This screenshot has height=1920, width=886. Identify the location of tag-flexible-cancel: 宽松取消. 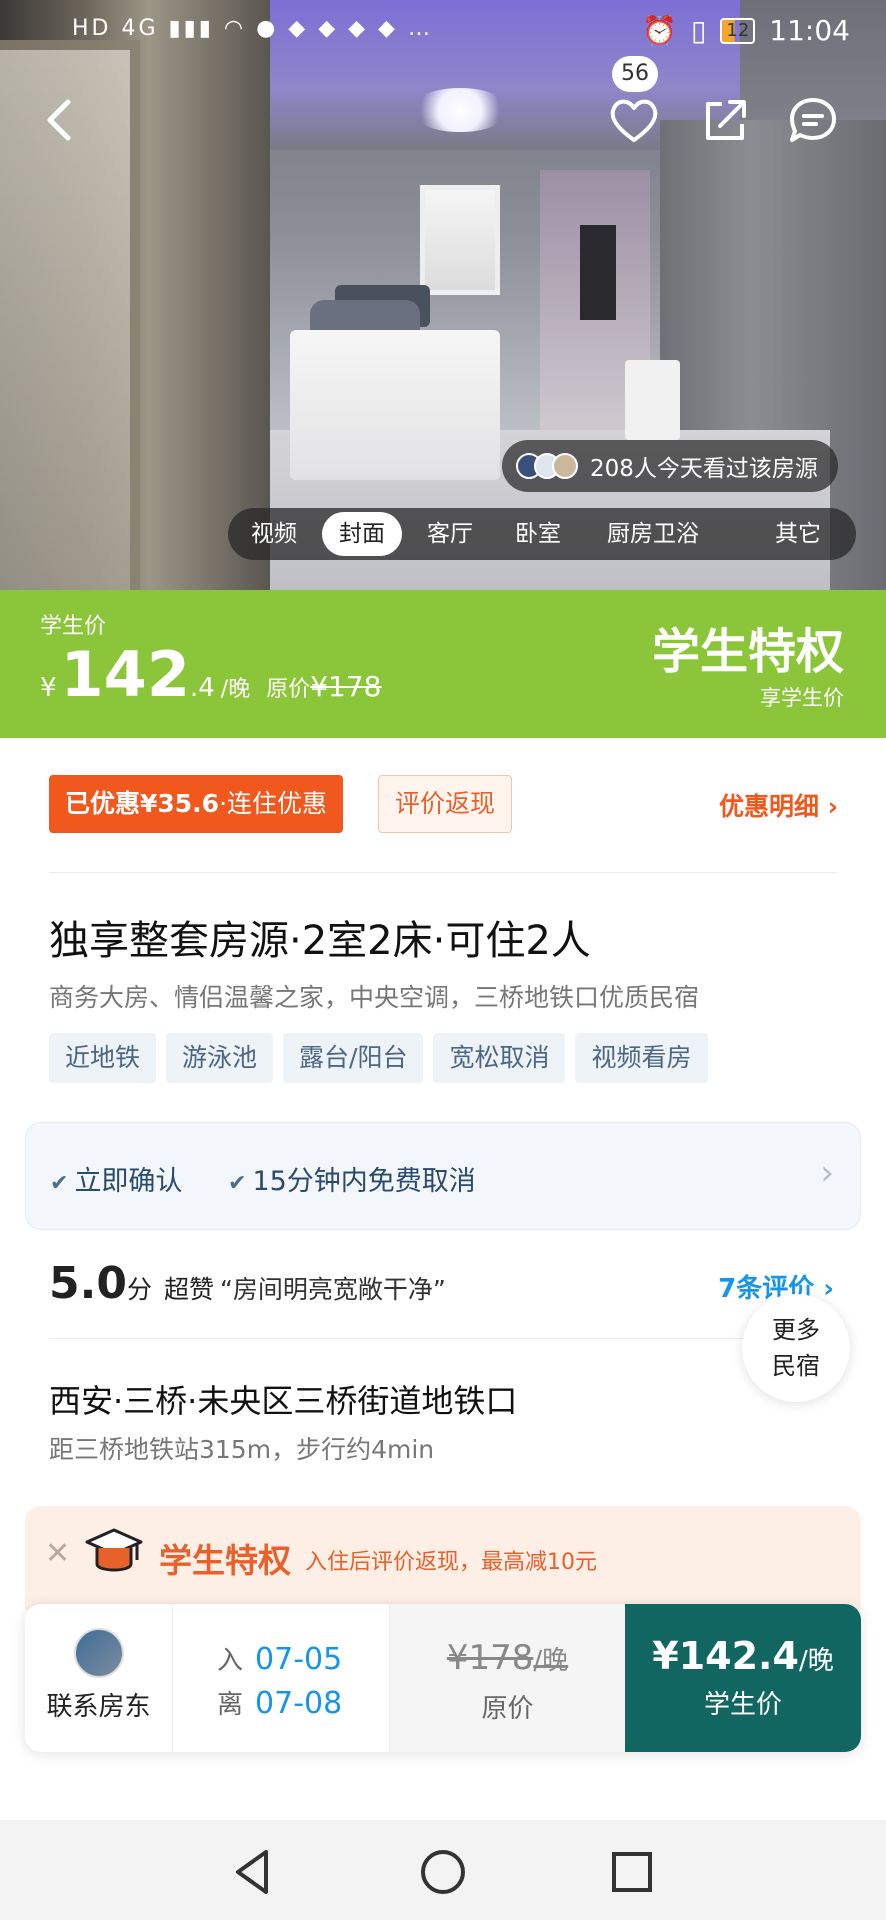
(499, 1058).